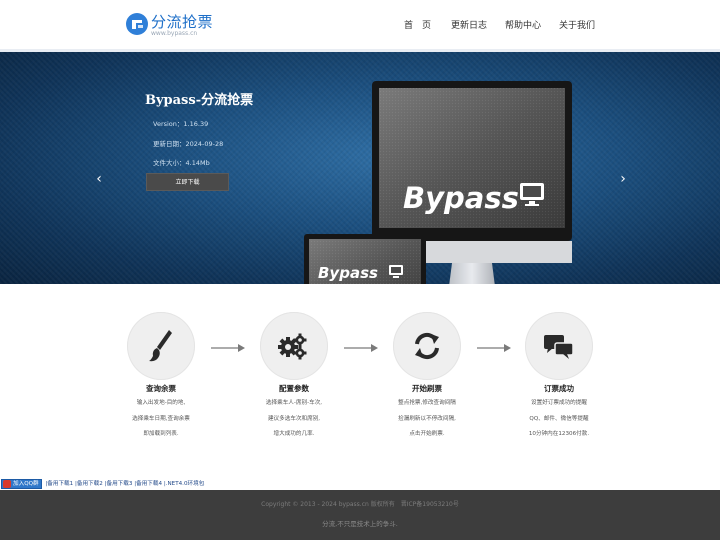 Image resolution: width=720 pixels, height=540 pixels. What do you see at coordinates (174, 33) in the screenshot?
I see `logo-subtitle: www.bypass.cn` at bounding box center [174, 33].